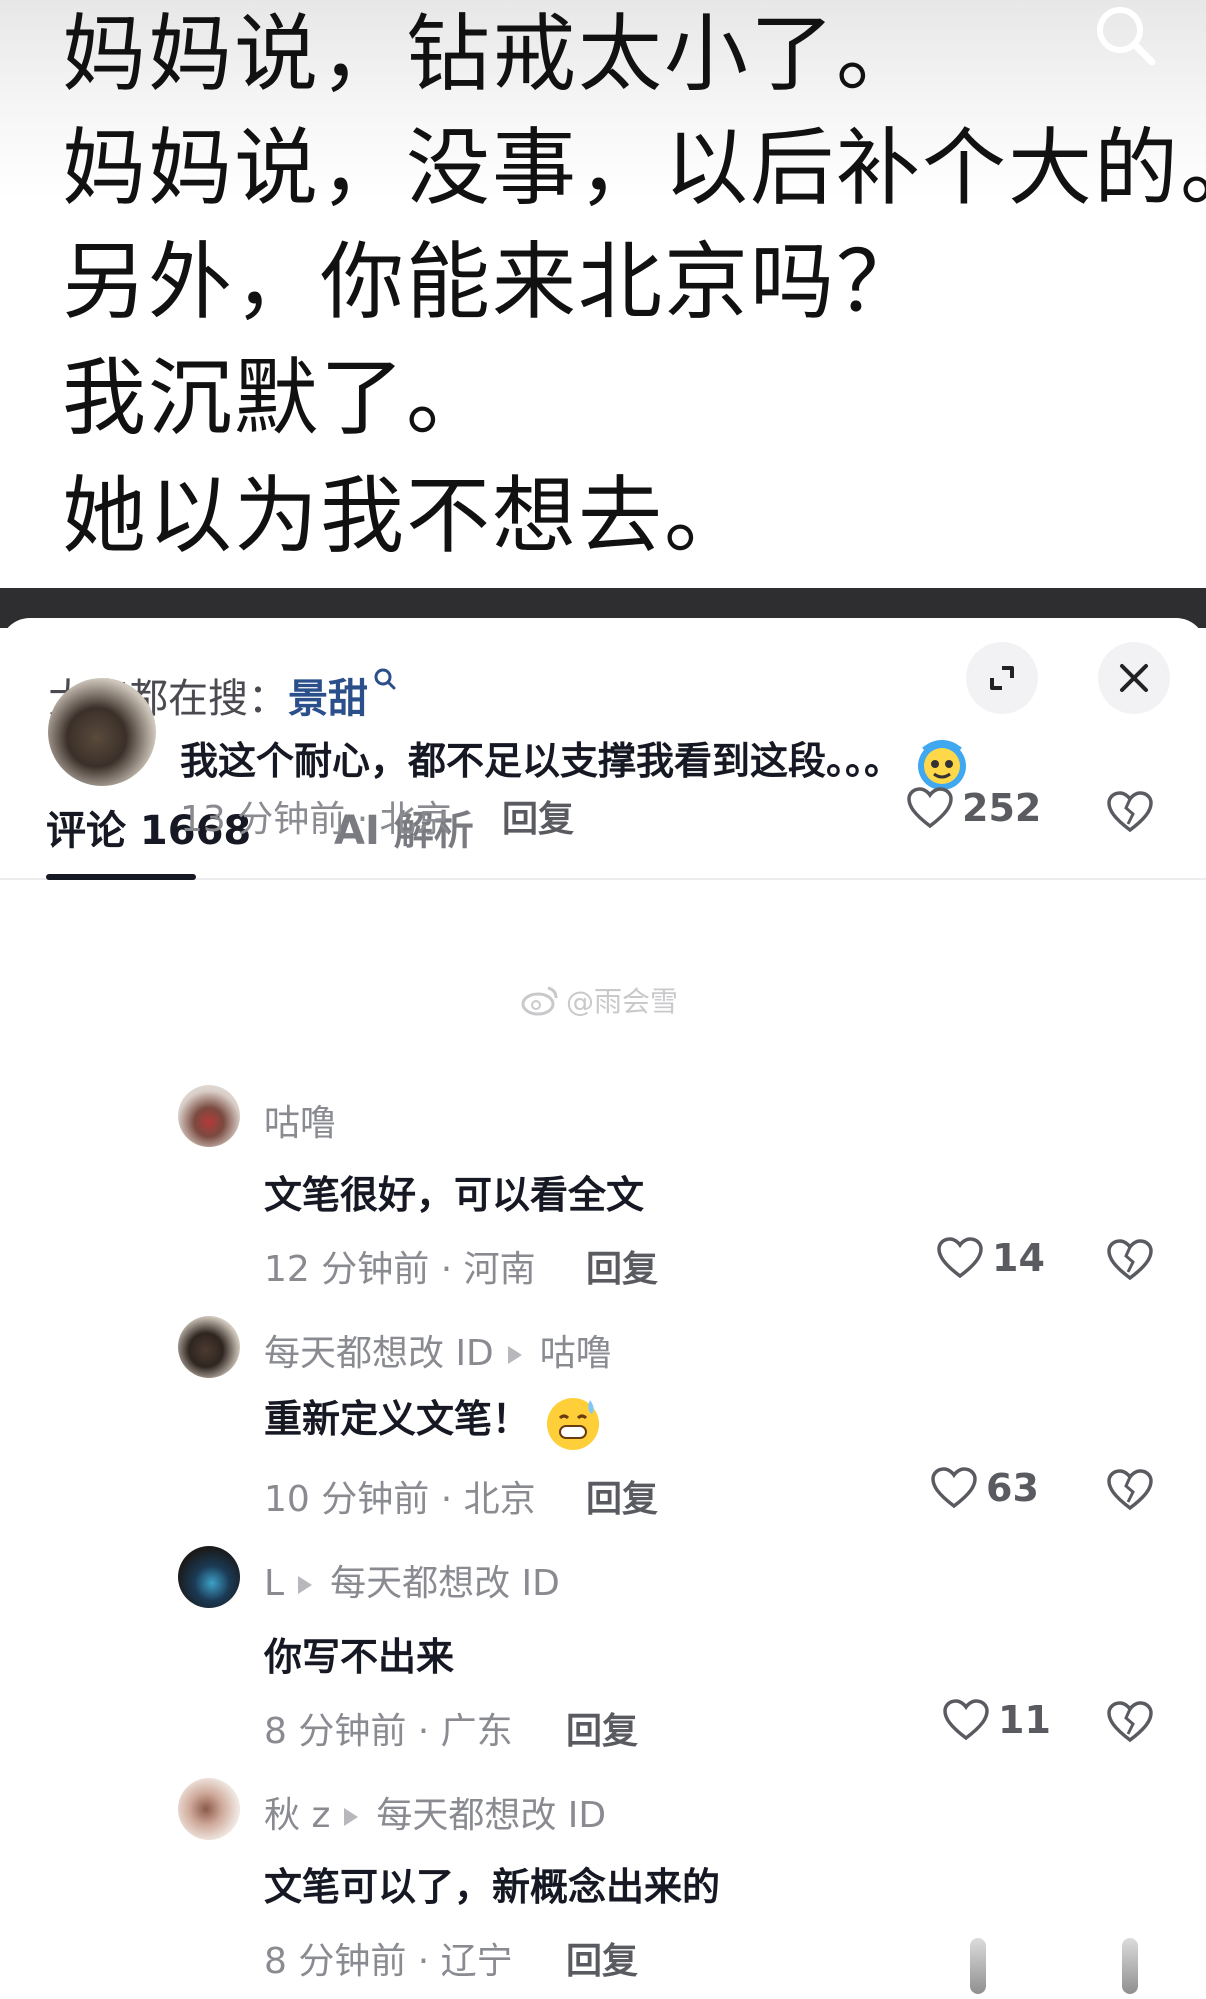 The height and width of the screenshot is (1999, 1206). What do you see at coordinates (388, 1961) in the screenshot?
I see `reply-meta: 8 分钟前 · 辽宁` at bounding box center [388, 1961].